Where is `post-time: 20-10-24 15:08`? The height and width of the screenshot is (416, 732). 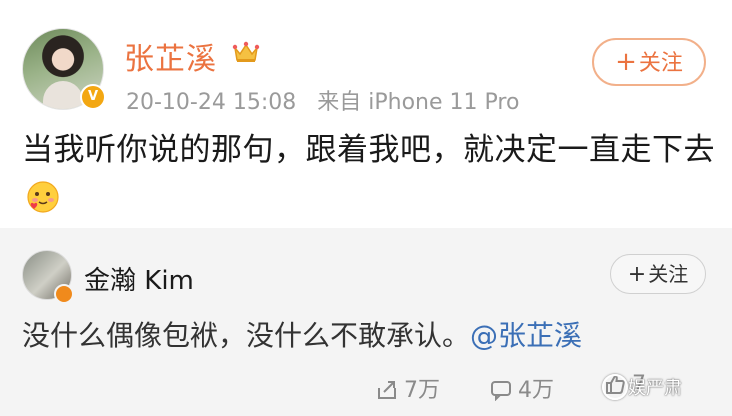 post-time: 20-10-24 15:08 is located at coordinates (211, 102).